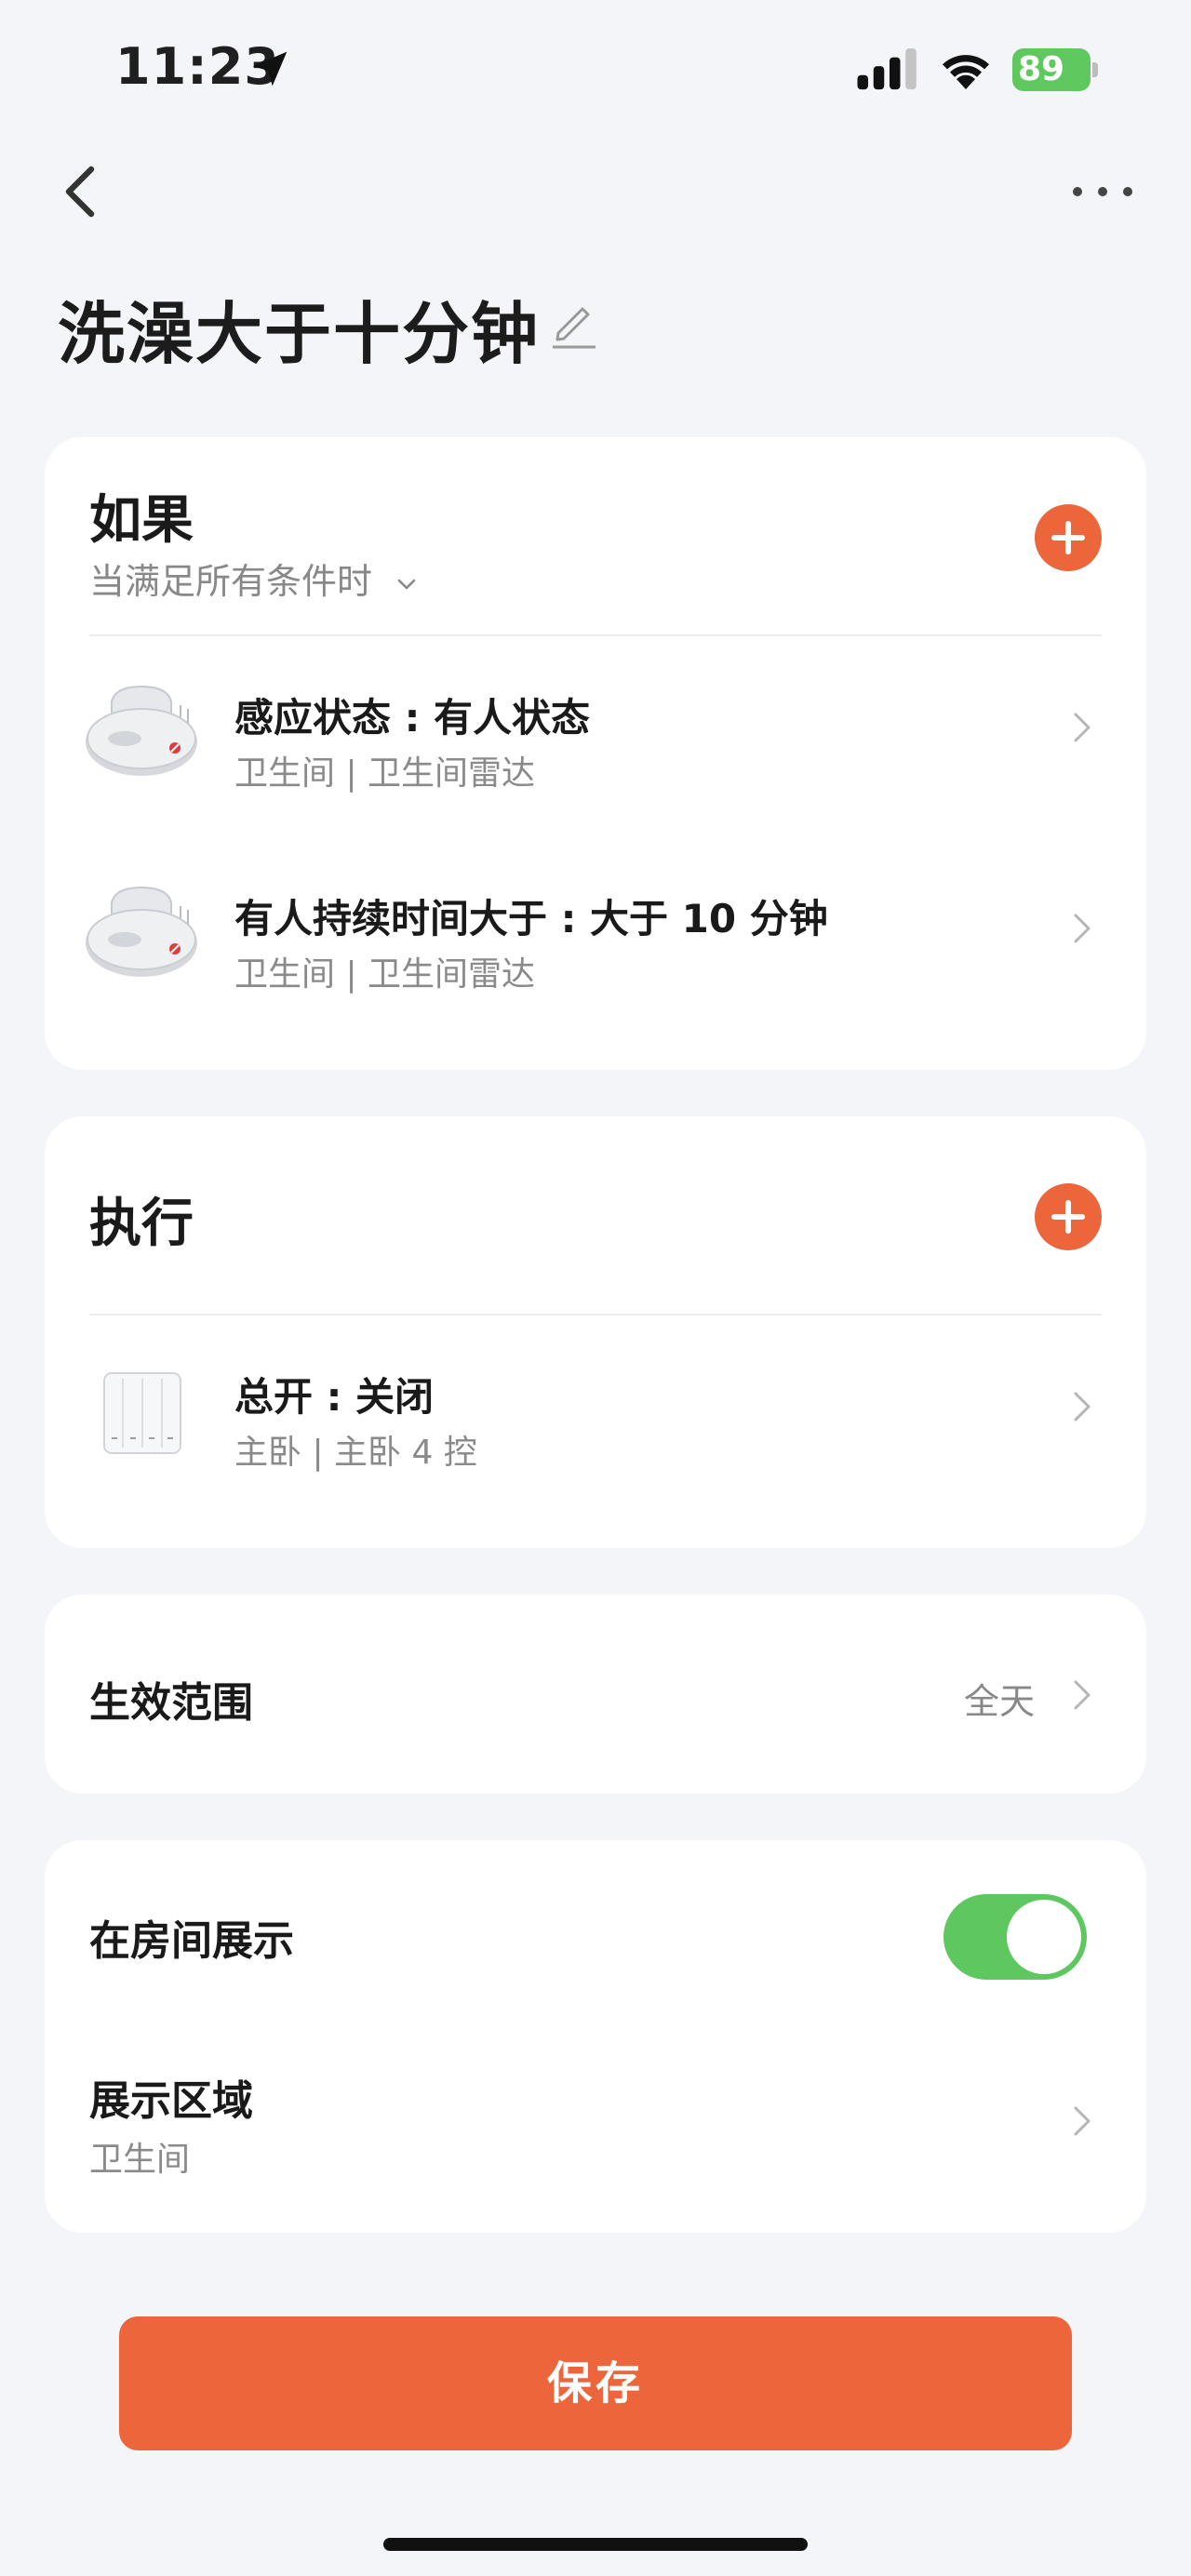 The image size is (1191, 2576). I want to click on show-in-room-label: 在房间展示, so click(191, 1941).